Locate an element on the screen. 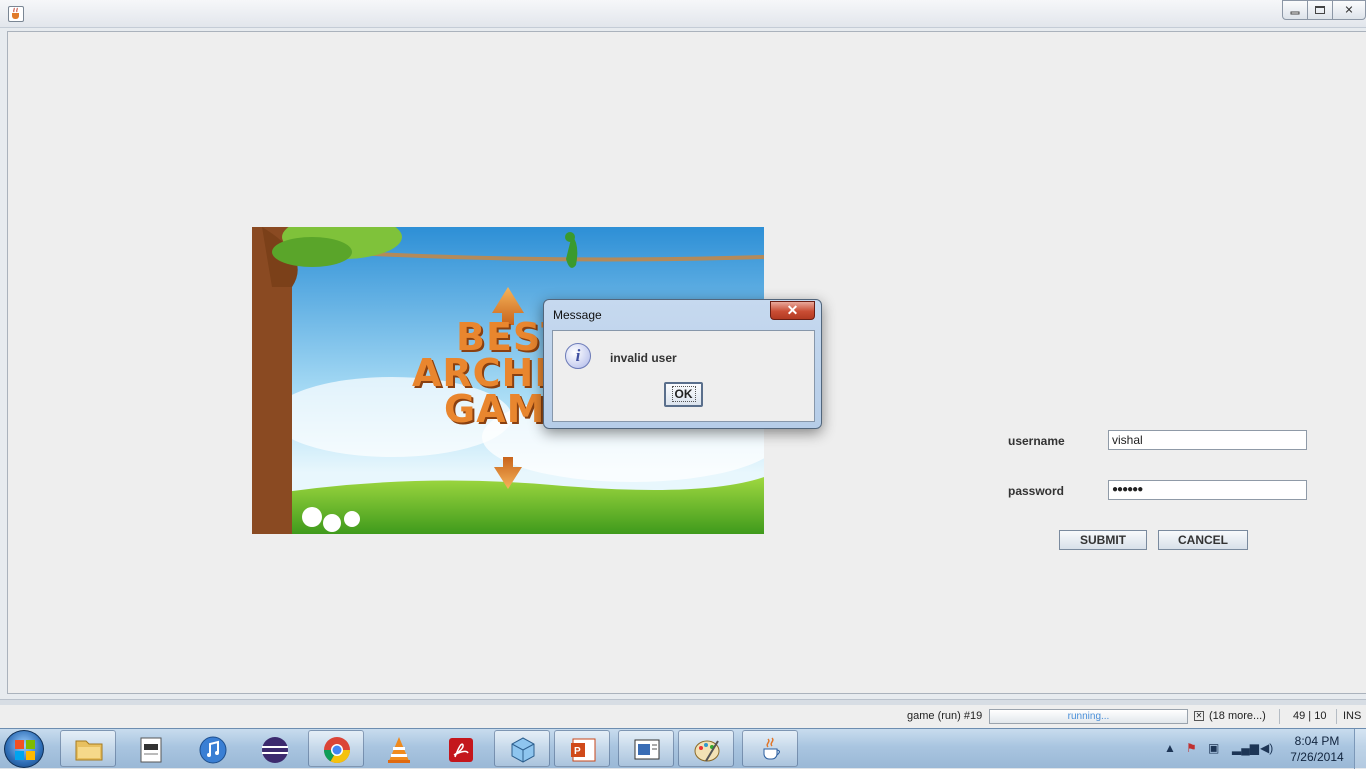 The image size is (1366, 769). taskbar-clock: 8:04 PM 7/26/2014 is located at coordinates (1317, 749).